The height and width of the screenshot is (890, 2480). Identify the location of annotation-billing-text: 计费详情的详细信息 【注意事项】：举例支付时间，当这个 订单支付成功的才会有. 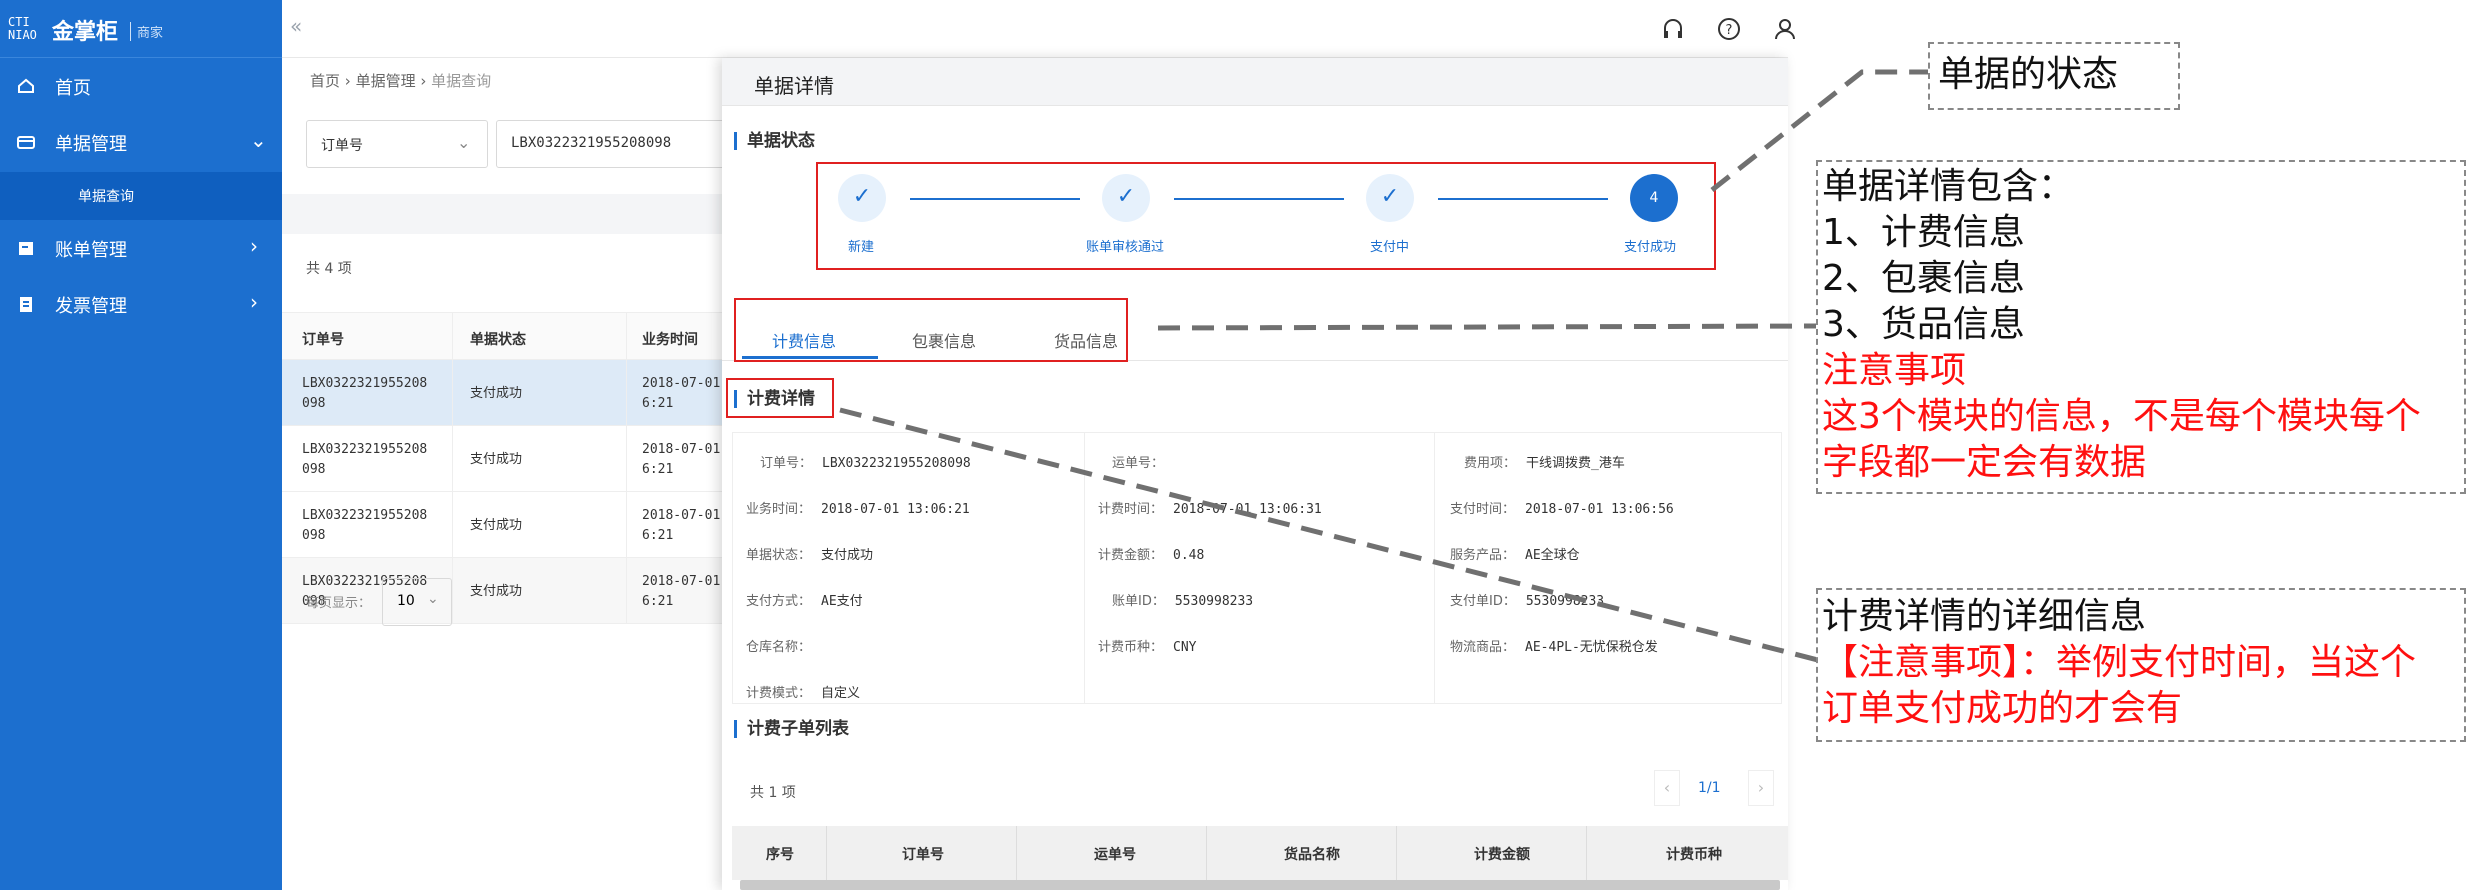
(2119, 662).